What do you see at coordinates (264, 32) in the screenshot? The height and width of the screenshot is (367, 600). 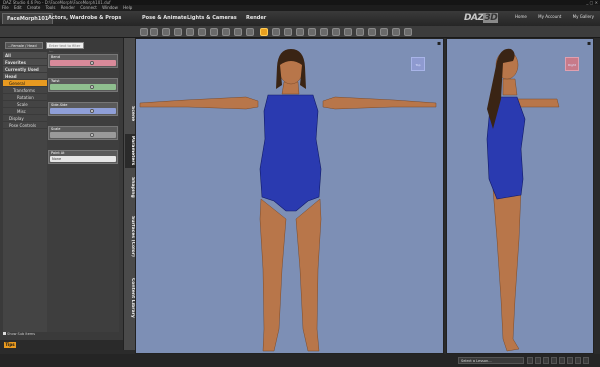 I see `universal-tool-icon` at bounding box center [264, 32].